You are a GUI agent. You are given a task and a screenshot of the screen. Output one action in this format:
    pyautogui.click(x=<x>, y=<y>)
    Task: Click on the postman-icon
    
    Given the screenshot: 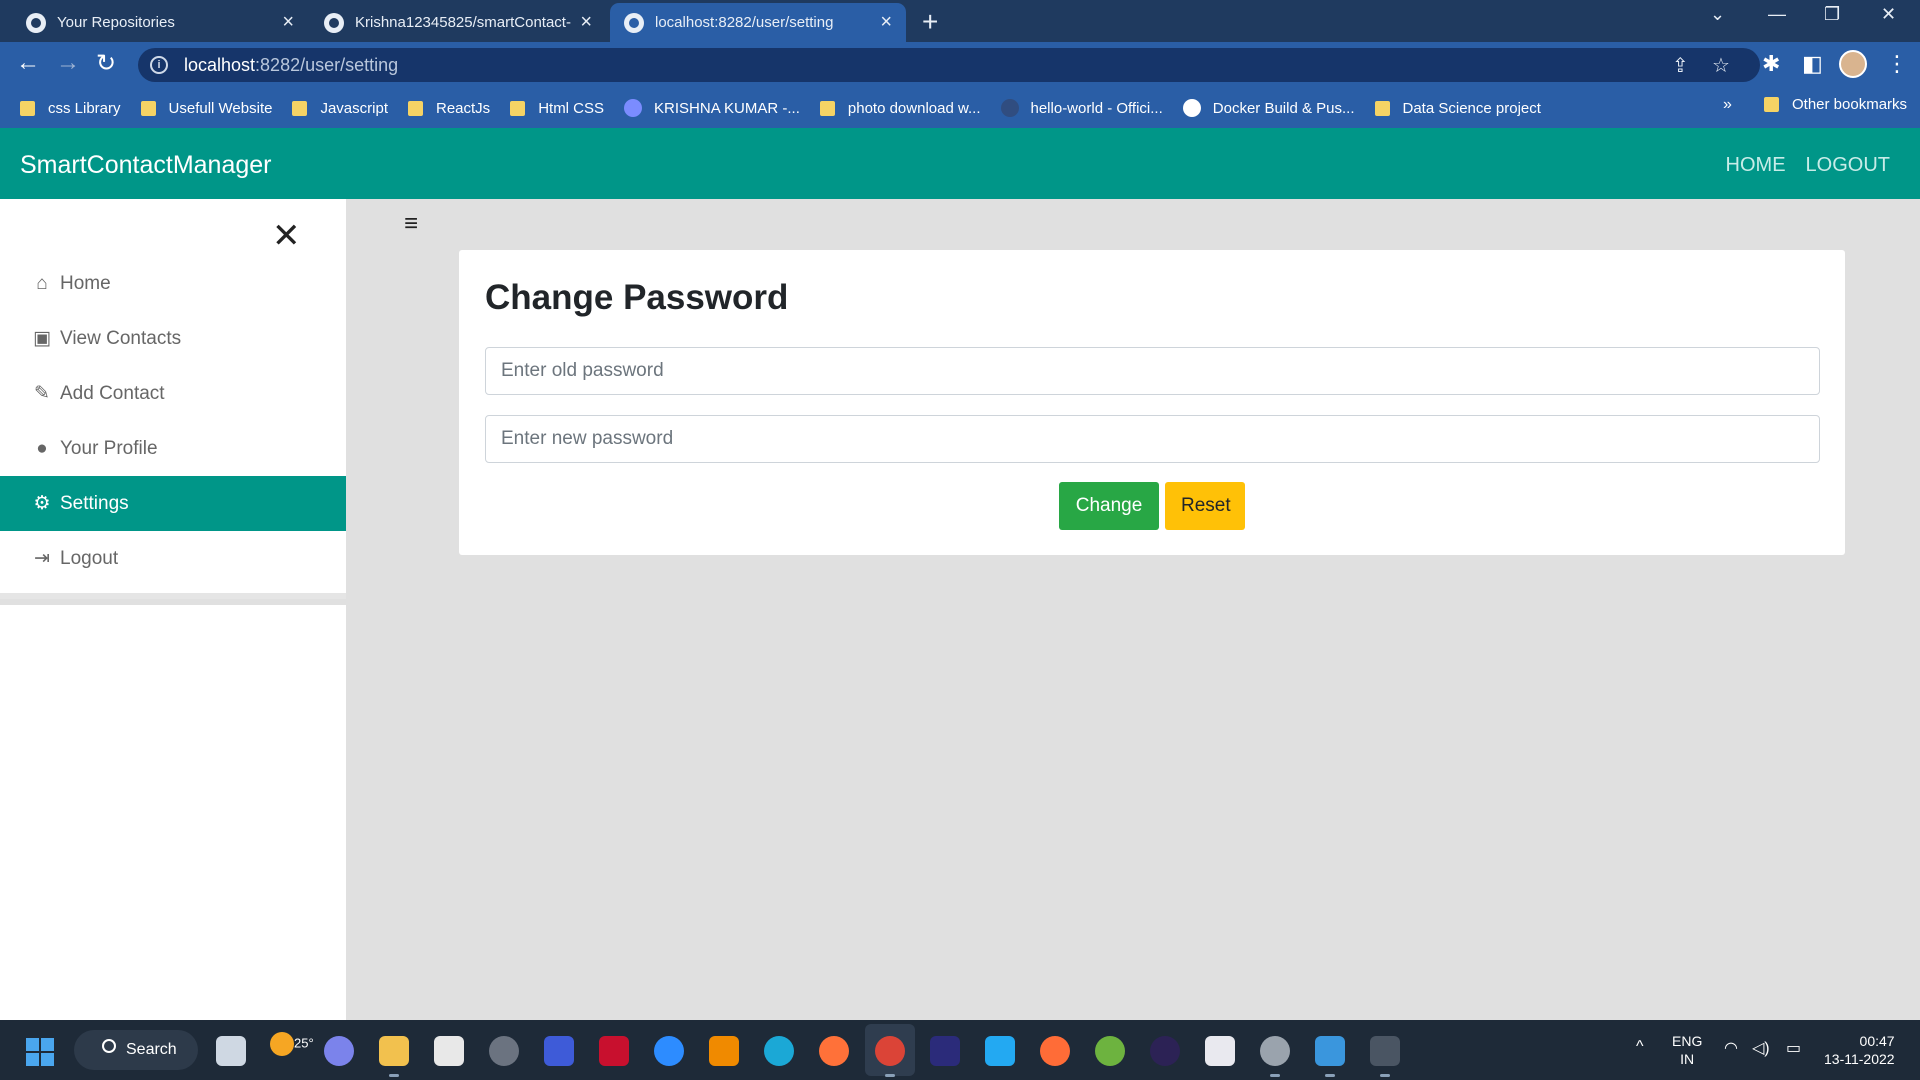 What is the action you would take?
    pyautogui.click(x=1055, y=1051)
    